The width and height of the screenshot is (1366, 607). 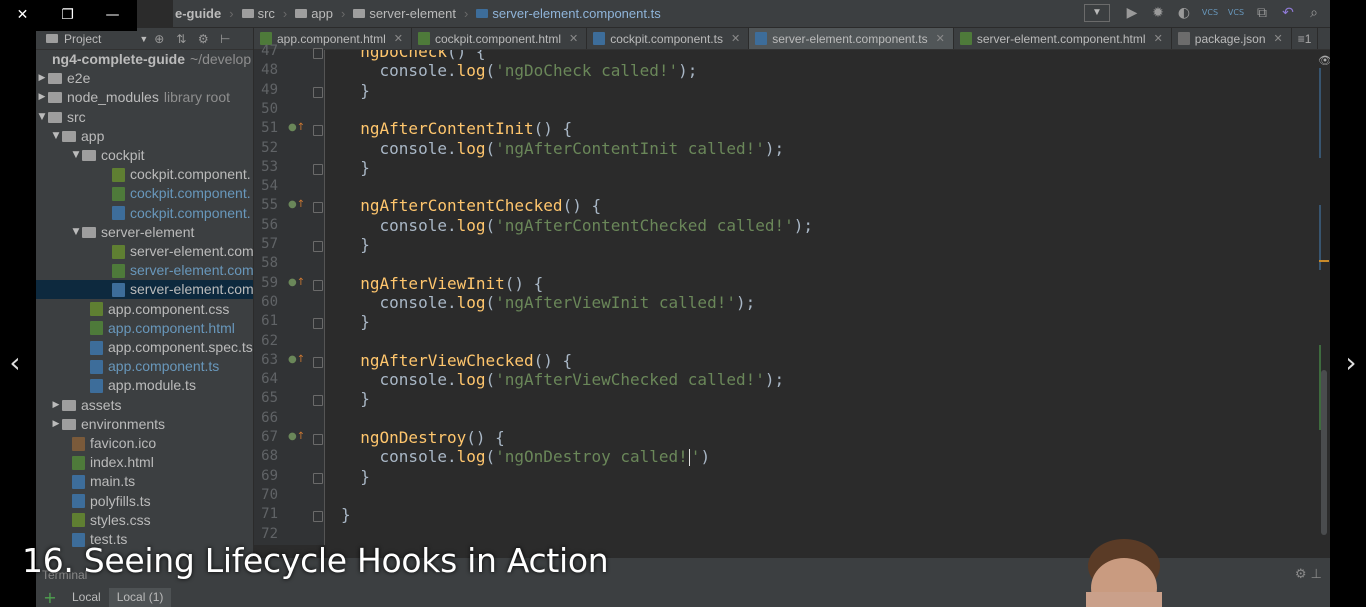 What do you see at coordinates (1232, 38) in the screenshot?
I see `editor-tab: package.json ✕` at bounding box center [1232, 38].